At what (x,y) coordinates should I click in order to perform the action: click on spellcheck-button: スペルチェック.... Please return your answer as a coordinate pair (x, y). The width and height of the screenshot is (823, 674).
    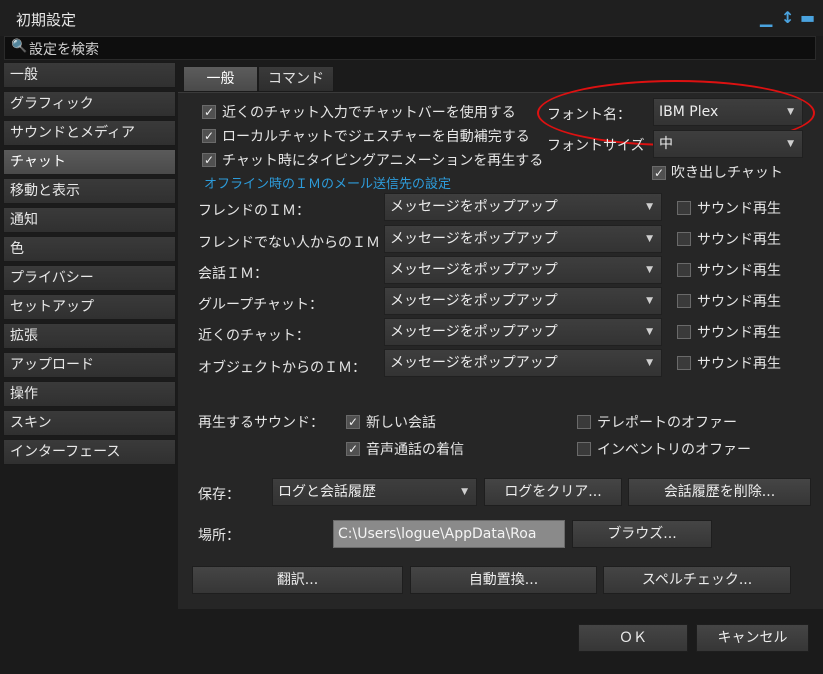
    Looking at the image, I should click on (697, 580).